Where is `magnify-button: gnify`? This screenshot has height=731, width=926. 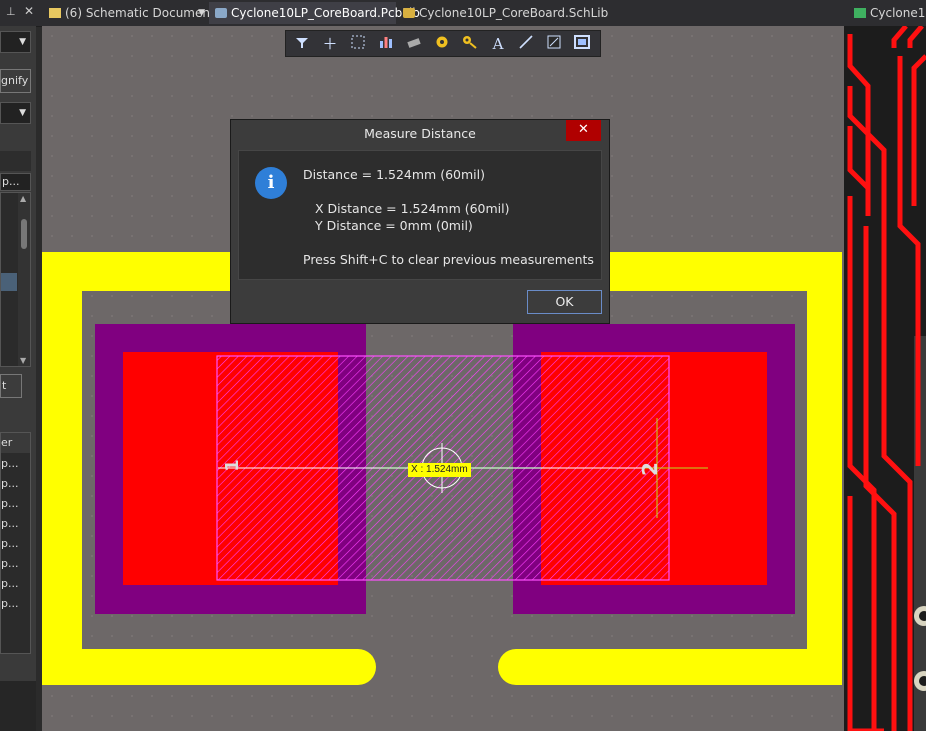
magnify-button: gnify is located at coordinates (15, 81).